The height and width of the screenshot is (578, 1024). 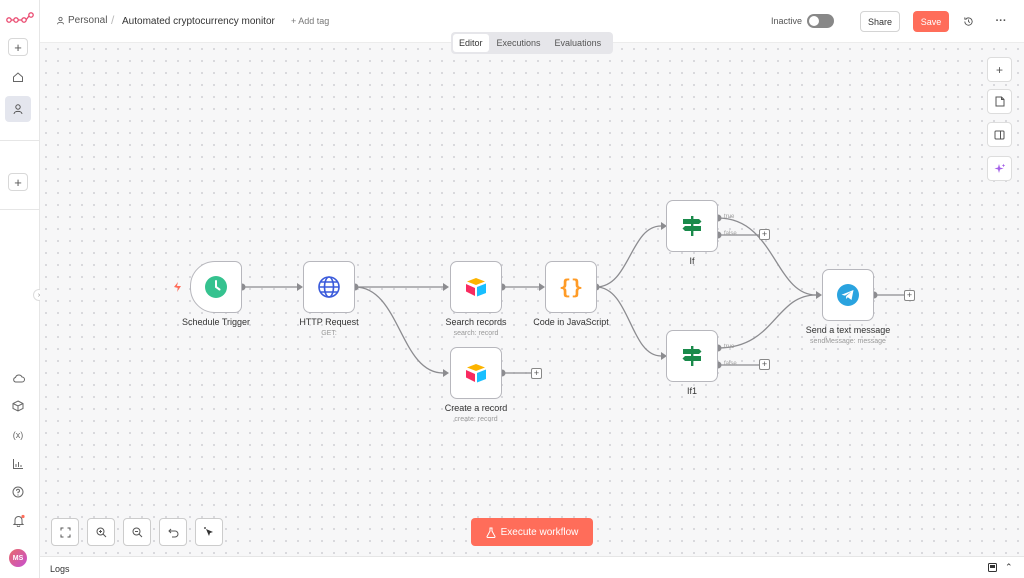 I want to click on fit-view-button, so click(x=65, y=532).